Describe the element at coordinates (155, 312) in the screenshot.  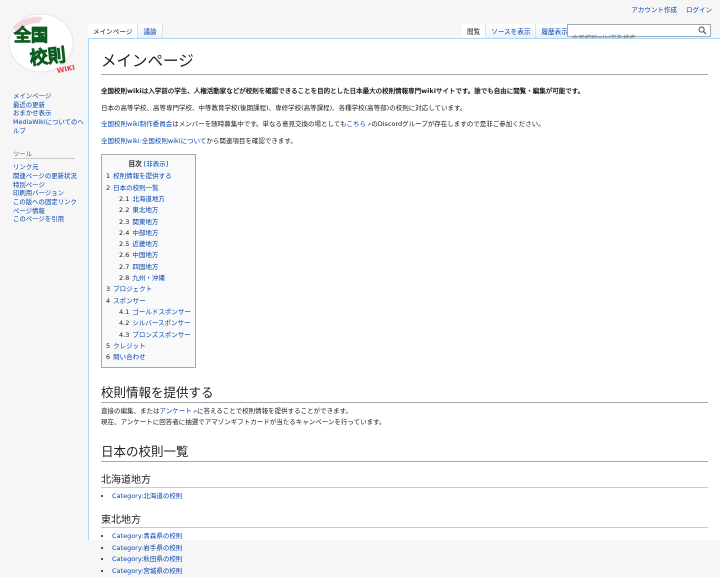
I see `toc-link: 4.1 ゴールドスポンサー` at that location.